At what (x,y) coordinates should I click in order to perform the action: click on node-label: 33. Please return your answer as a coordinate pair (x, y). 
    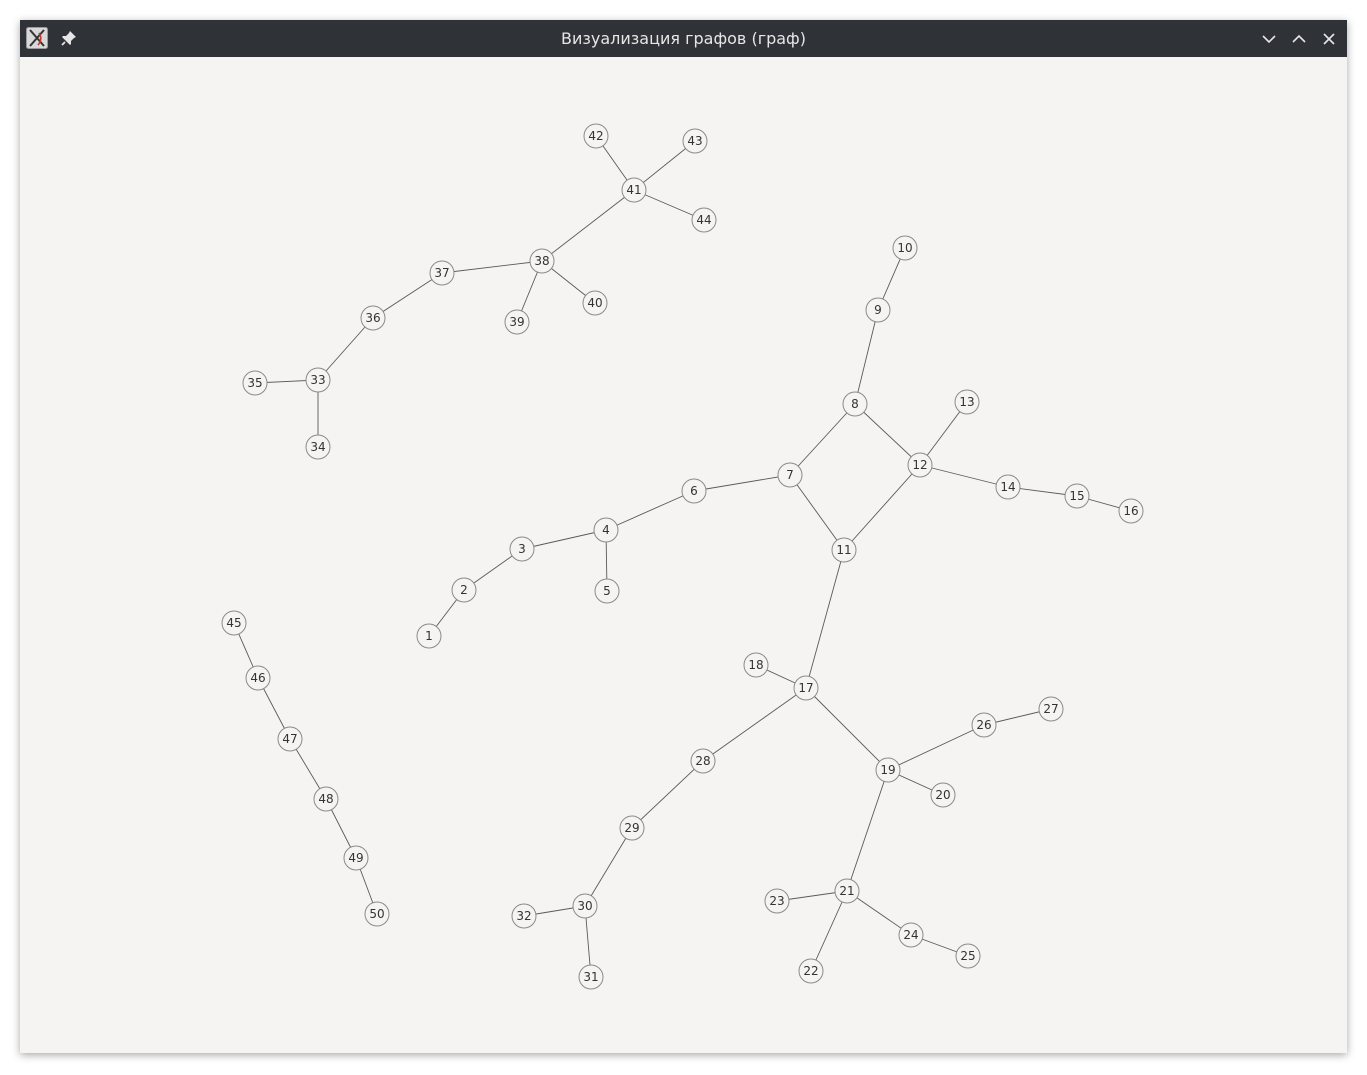
    Looking at the image, I should click on (317, 380).